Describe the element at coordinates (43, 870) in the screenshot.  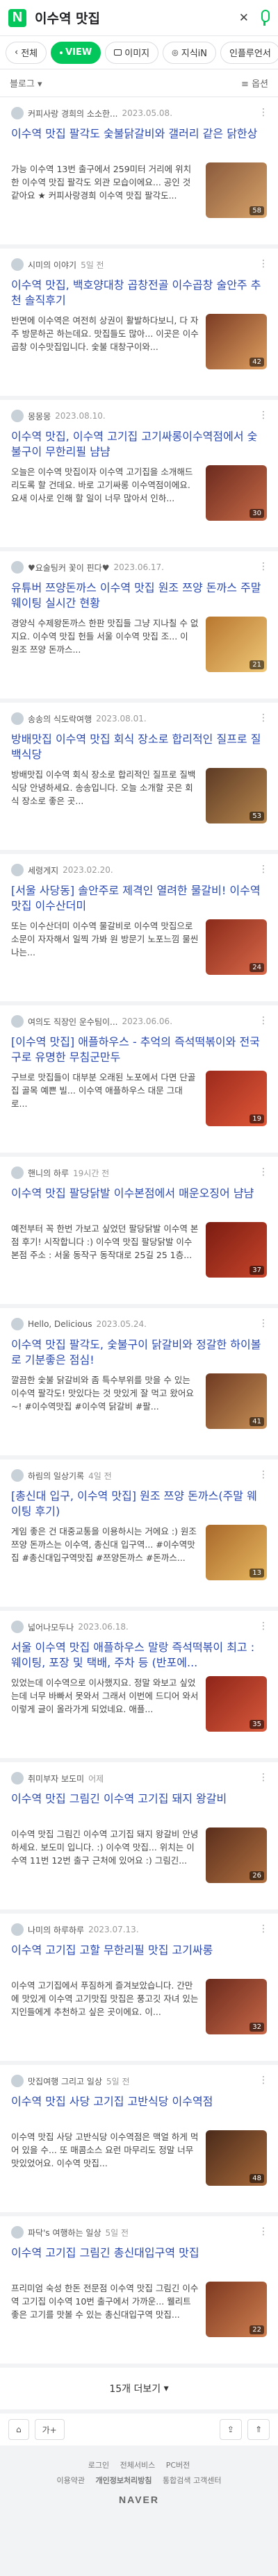
I see `author-name: 세령게지` at that location.